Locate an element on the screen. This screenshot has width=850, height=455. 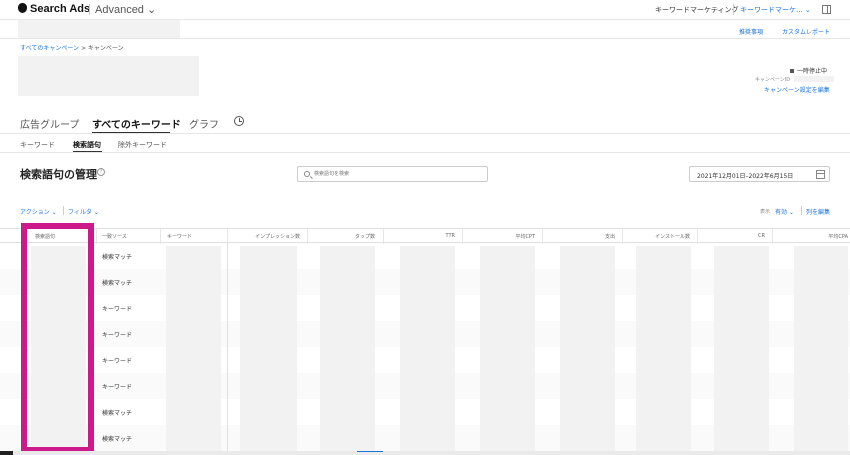
brand-name: Search Ads is located at coordinates (60, 9).